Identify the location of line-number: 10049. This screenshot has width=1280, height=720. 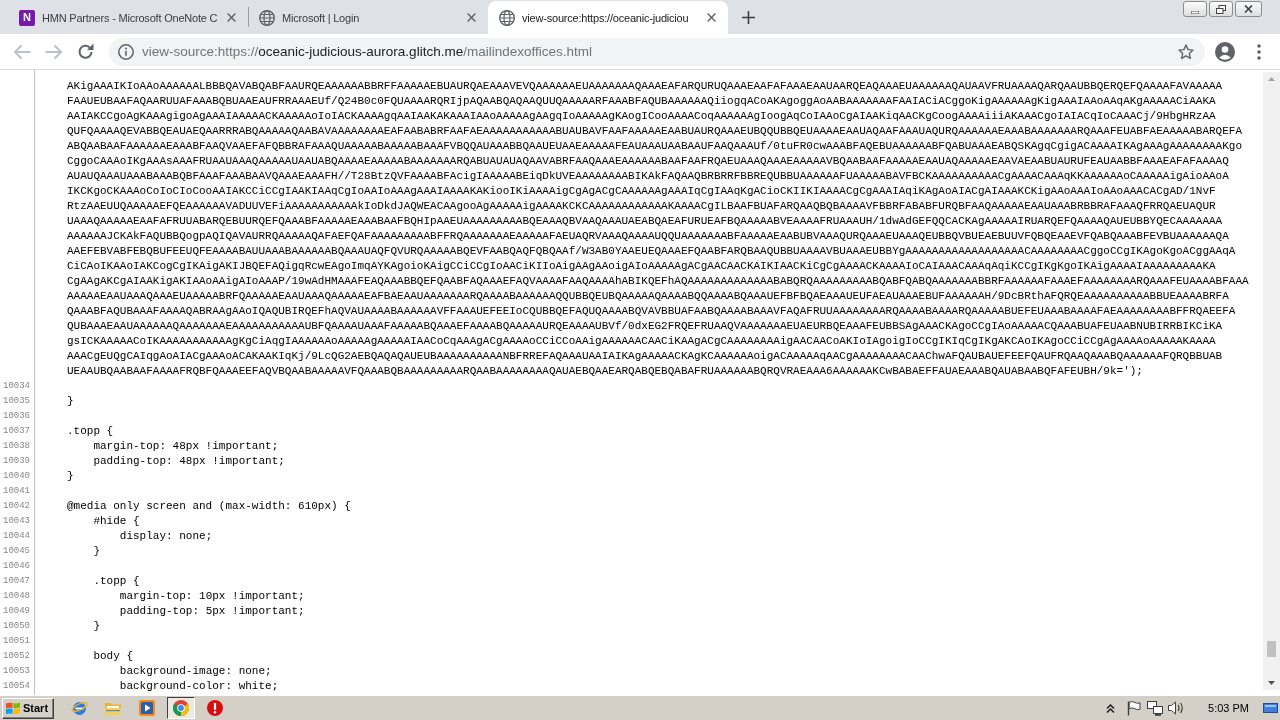
(16, 611).